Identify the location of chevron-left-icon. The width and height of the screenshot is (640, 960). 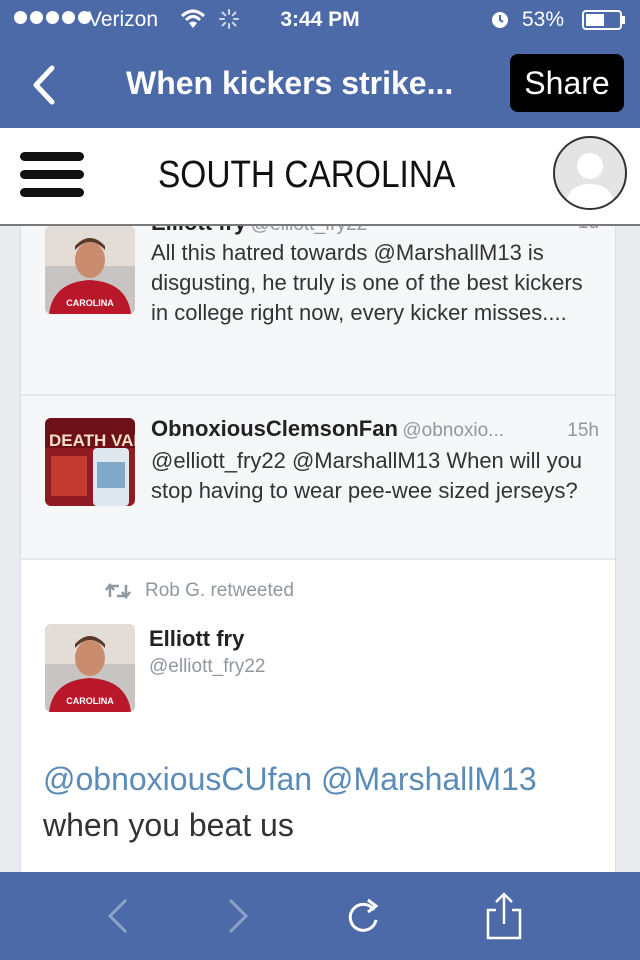
(43, 85).